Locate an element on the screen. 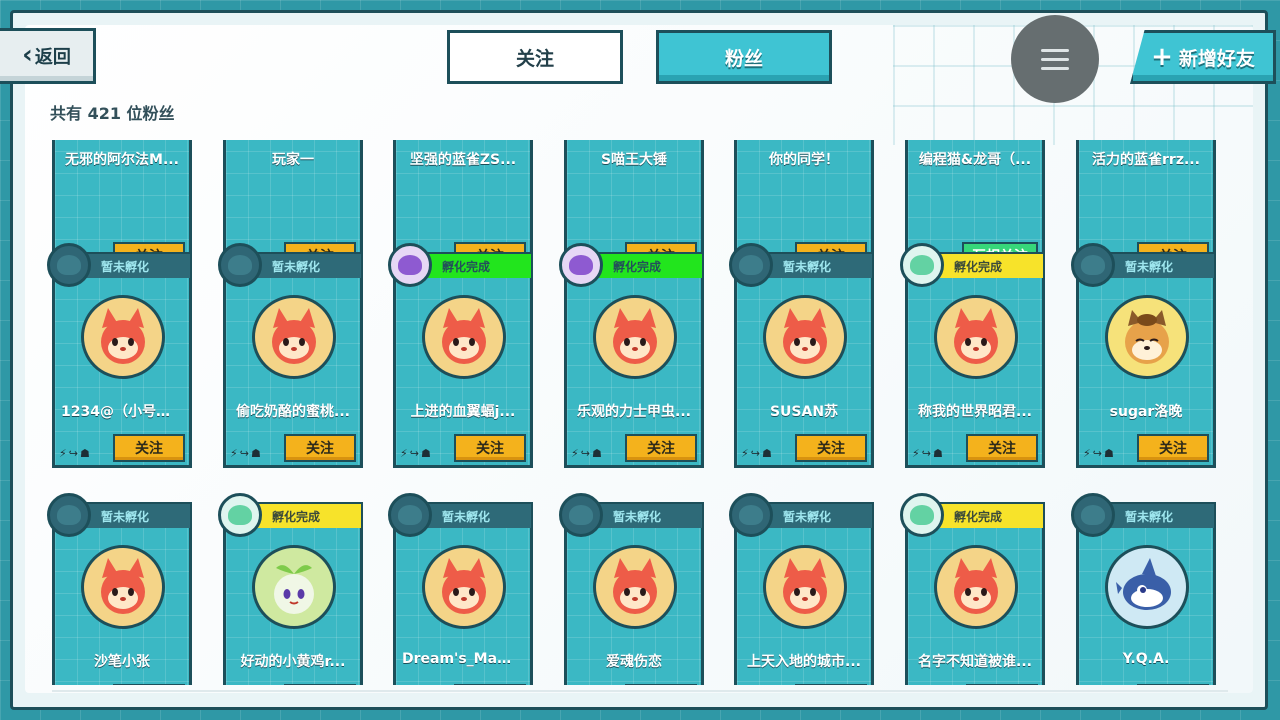 This screenshot has width=1280, height=720. fan-card: 暂未孵化爱魂伤恋⚡↪☗关注 is located at coordinates (631, 589).